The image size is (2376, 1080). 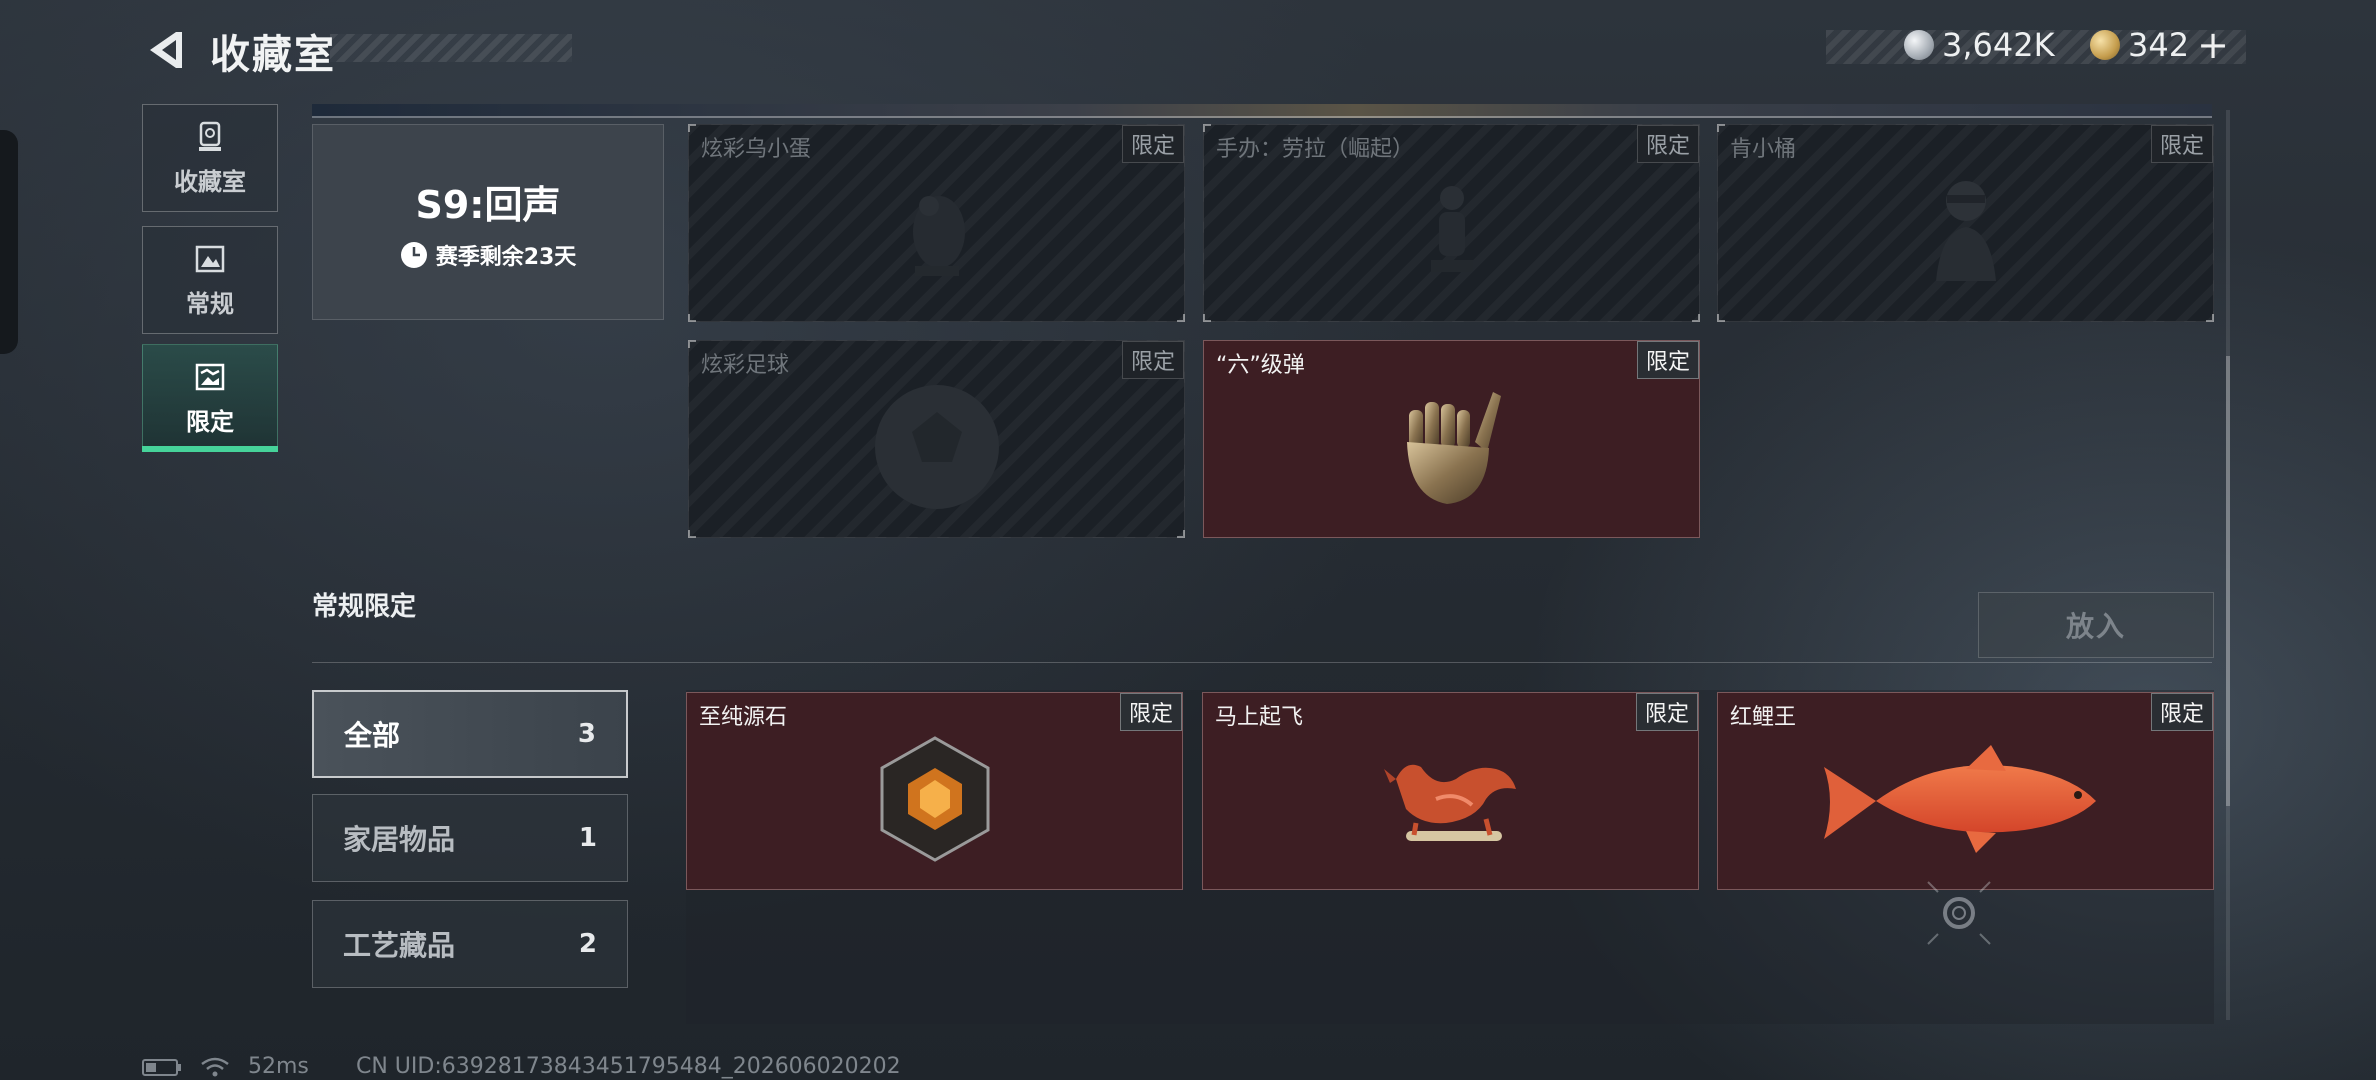 What do you see at coordinates (470, 838) in the screenshot?
I see `filter-home-items: 家居物品 1` at bounding box center [470, 838].